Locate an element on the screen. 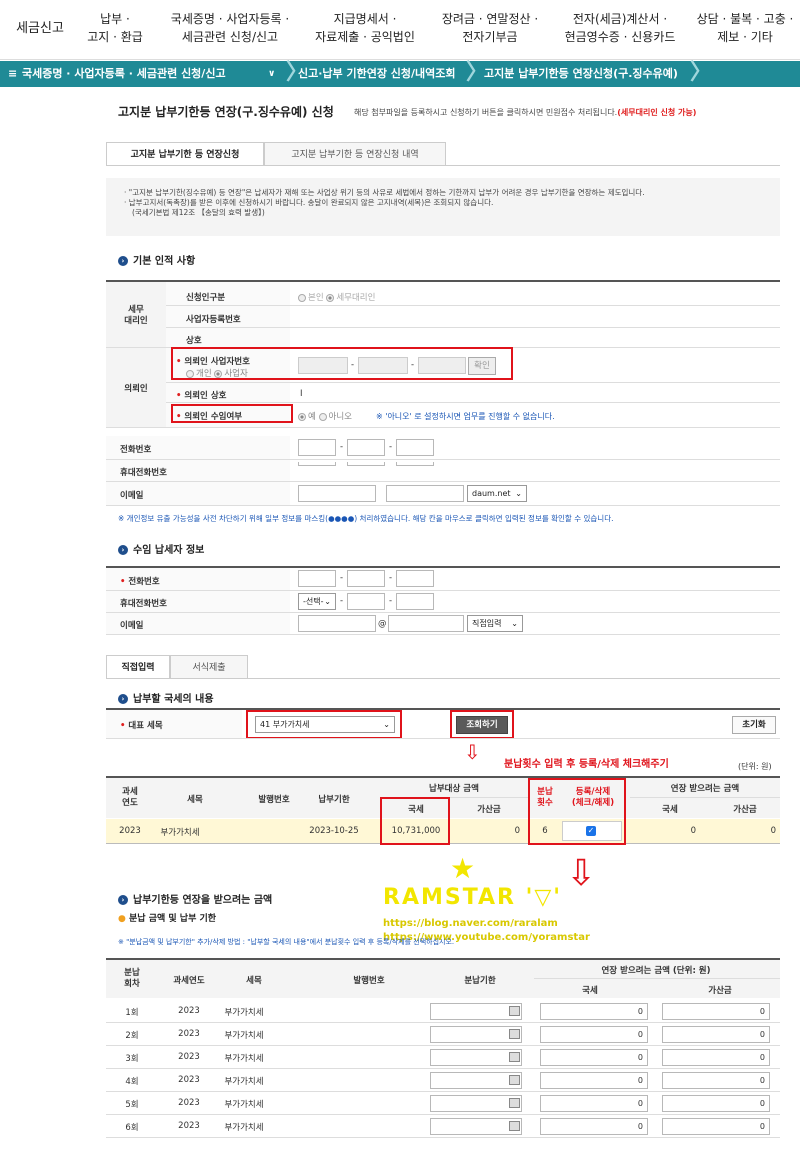  menu-line: 자료제출 · 공익법인 is located at coordinates (365, 37).